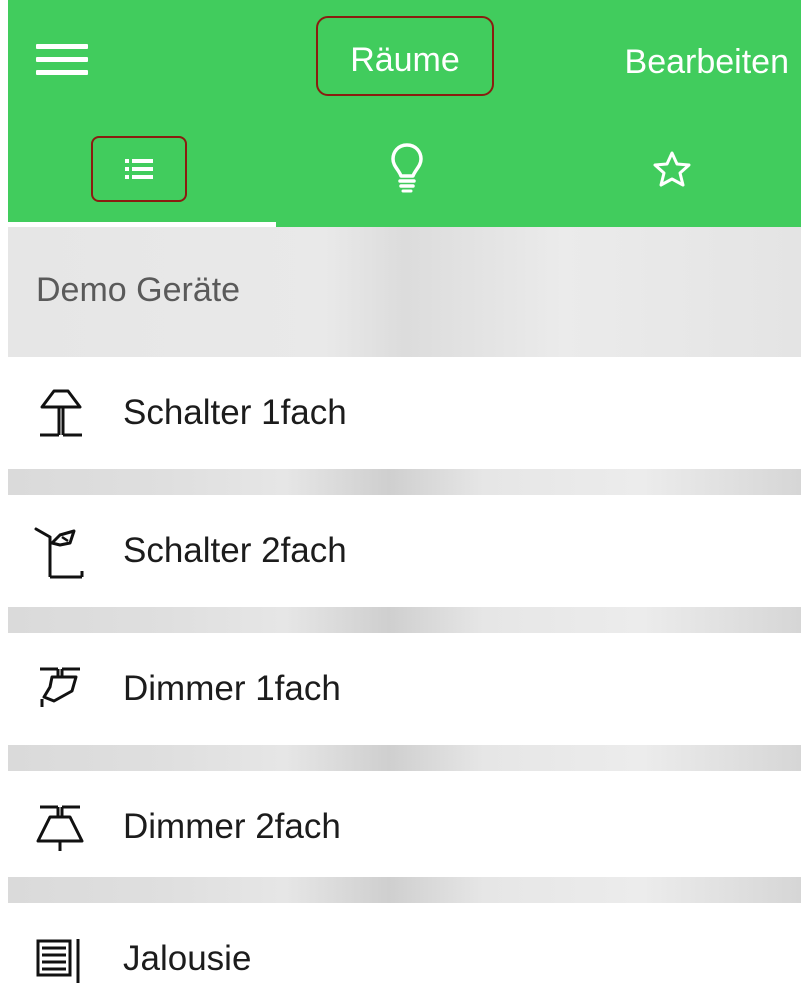 Image resolution: width=801 pixels, height=989 pixels. Describe the element at coordinates (404, 551) in the screenshot. I see `device-row: Schalter 2fach` at that location.